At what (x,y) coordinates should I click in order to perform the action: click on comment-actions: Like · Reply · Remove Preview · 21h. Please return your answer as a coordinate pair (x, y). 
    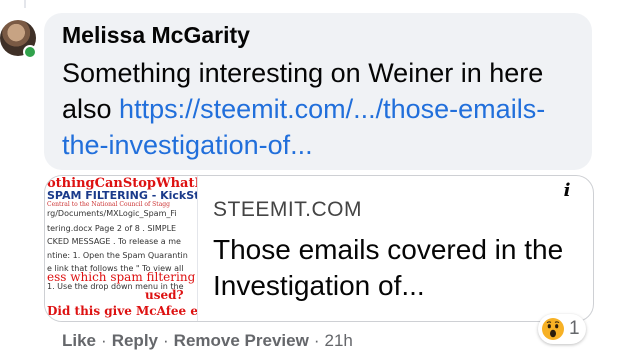
    Looking at the image, I should click on (207, 341).